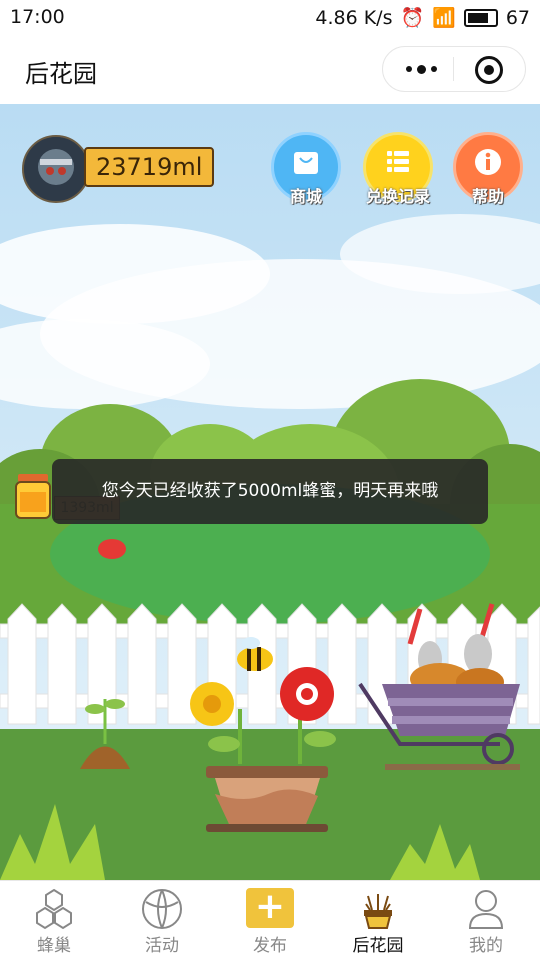 This screenshot has width=540, height=961. What do you see at coordinates (378, 911) in the screenshot?
I see `plant-pot-icon` at bounding box center [378, 911].